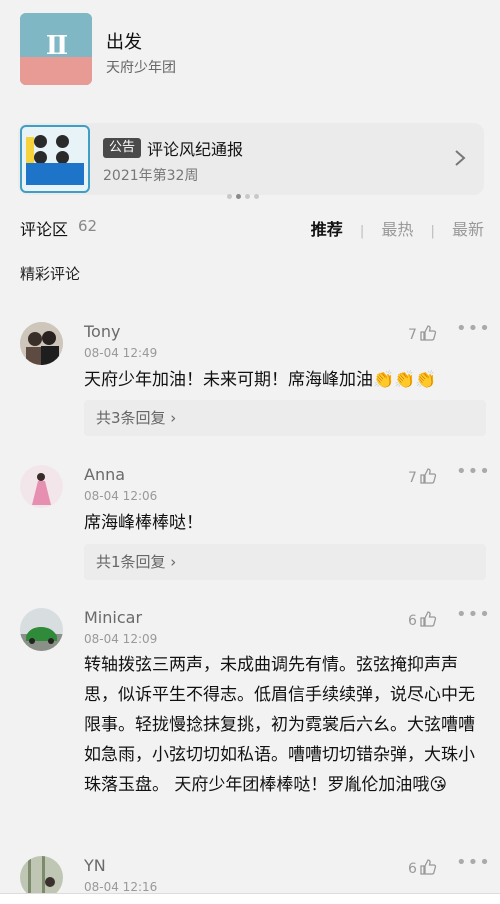 The image size is (500, 904). Describe the element at coordinates (104, 474) in the screenshot. I see `comment-author: Anna` at that location.